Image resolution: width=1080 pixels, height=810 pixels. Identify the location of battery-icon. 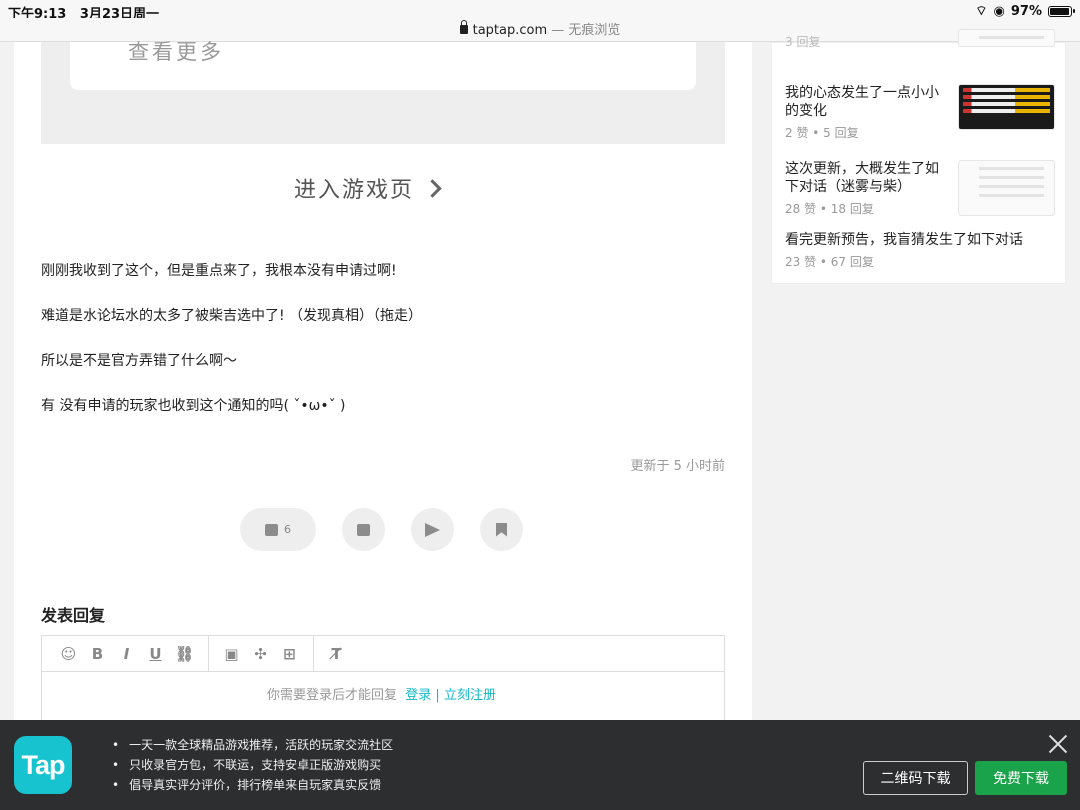
(1061, 11).